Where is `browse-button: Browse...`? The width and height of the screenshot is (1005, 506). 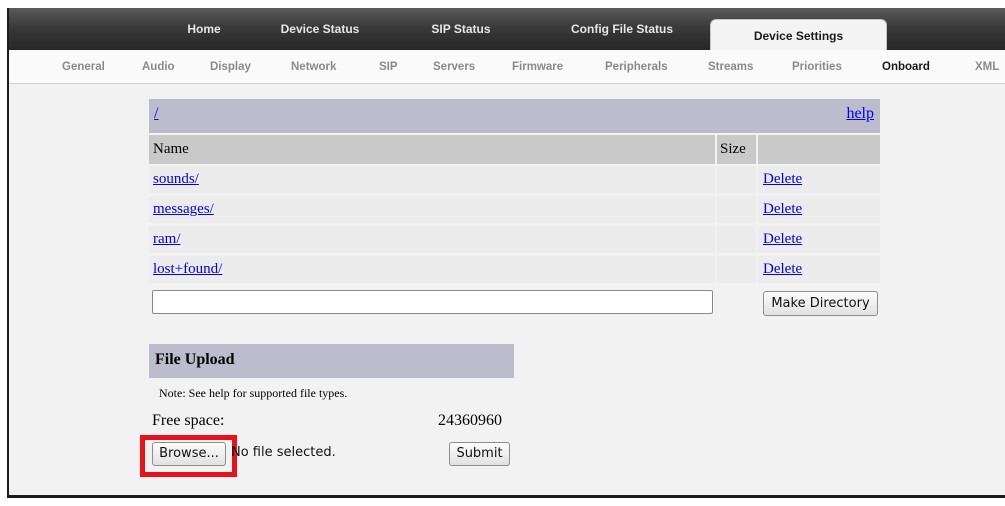 browse-button: Browse... is located at coordinates (189, 454).